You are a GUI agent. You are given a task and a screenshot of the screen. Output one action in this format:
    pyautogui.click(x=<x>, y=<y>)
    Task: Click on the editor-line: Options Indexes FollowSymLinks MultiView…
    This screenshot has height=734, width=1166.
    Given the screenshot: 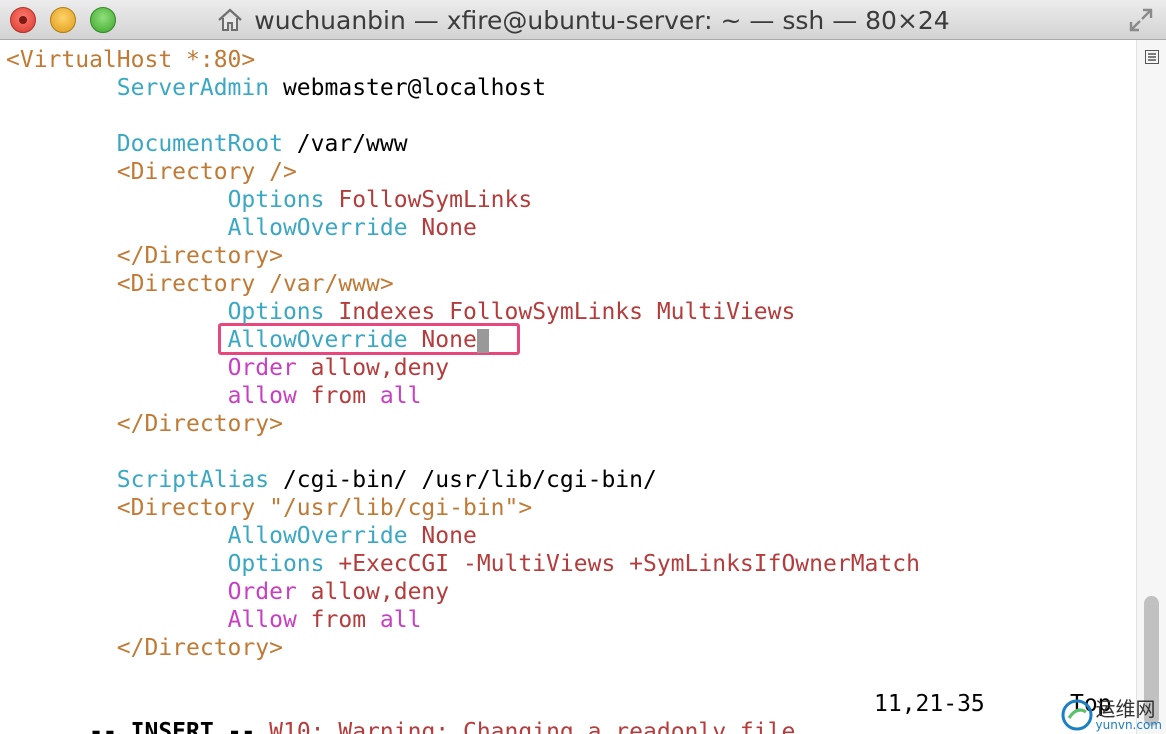 What is the action you would take?
    pyautogui.click(x=401, y=312)
    